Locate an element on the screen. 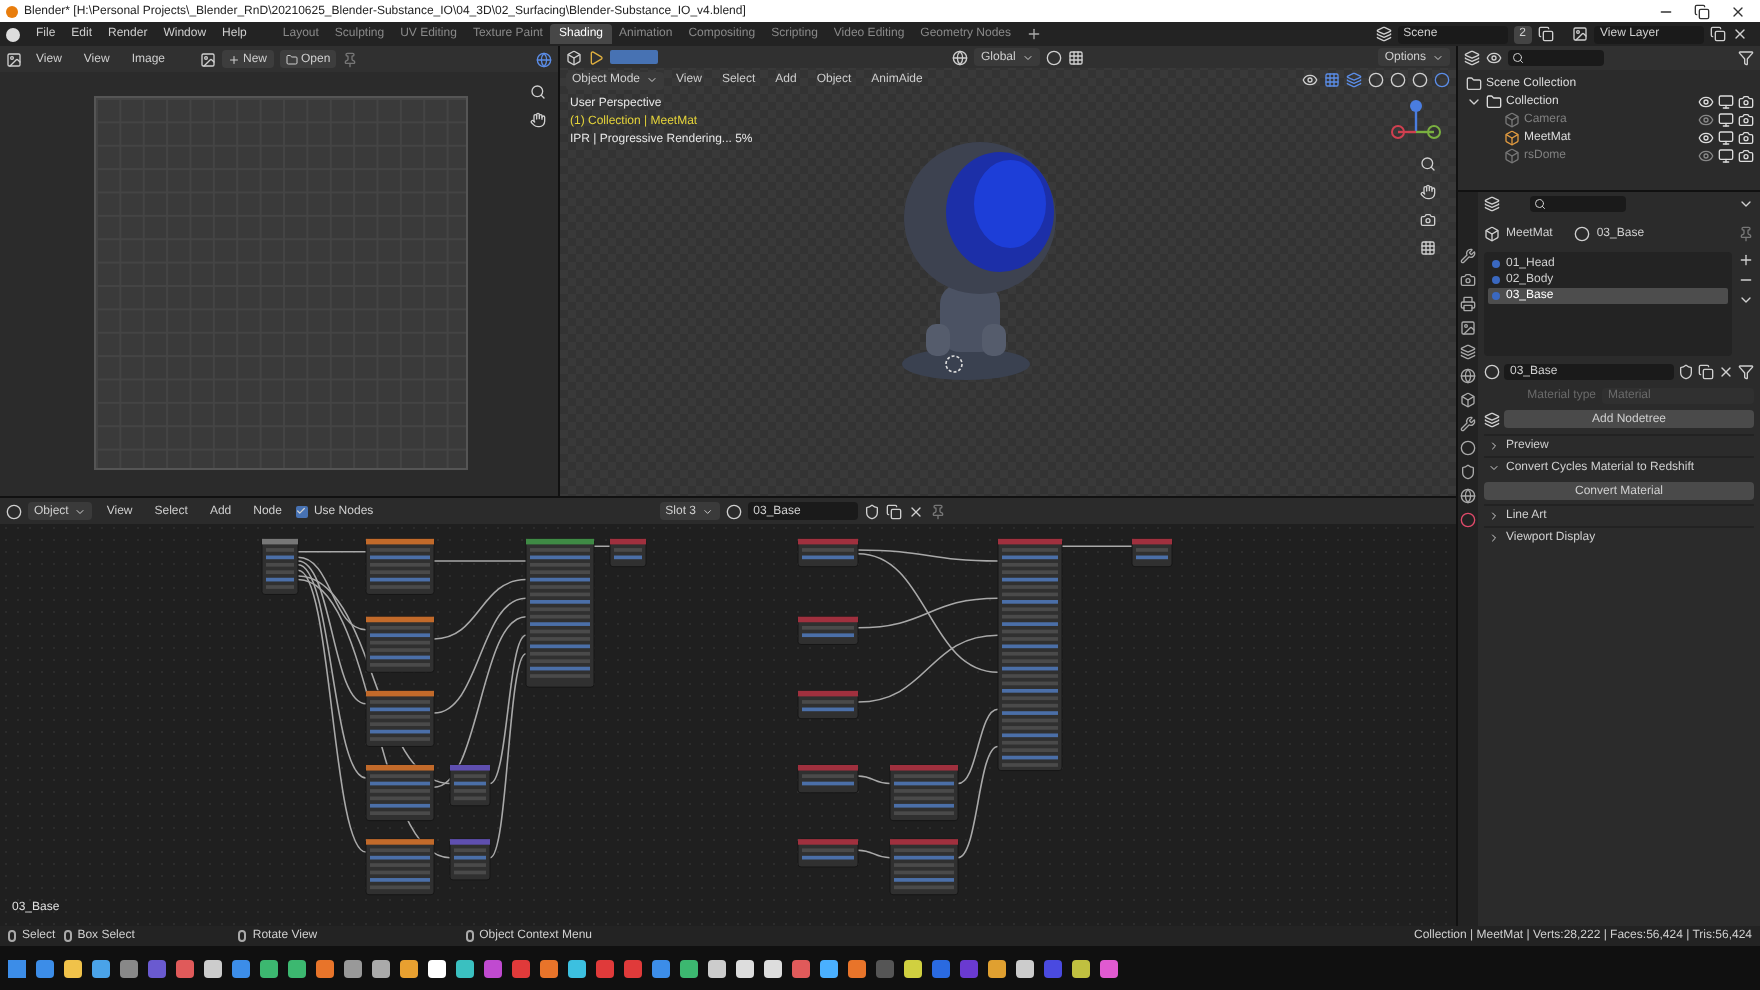 The width and height of the screenshot is (1760, 990). snap-icon is located at coordinates (1075, 57).